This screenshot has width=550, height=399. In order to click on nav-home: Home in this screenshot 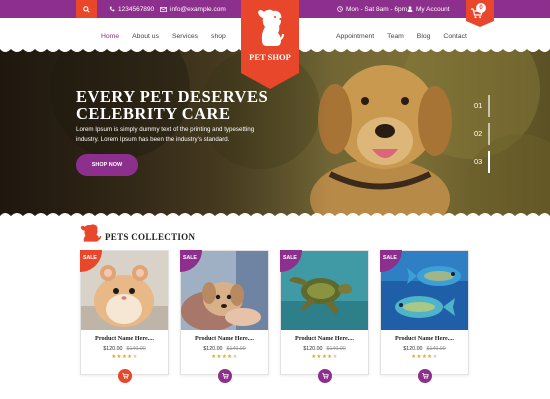, I will do `click(110, 36)`.